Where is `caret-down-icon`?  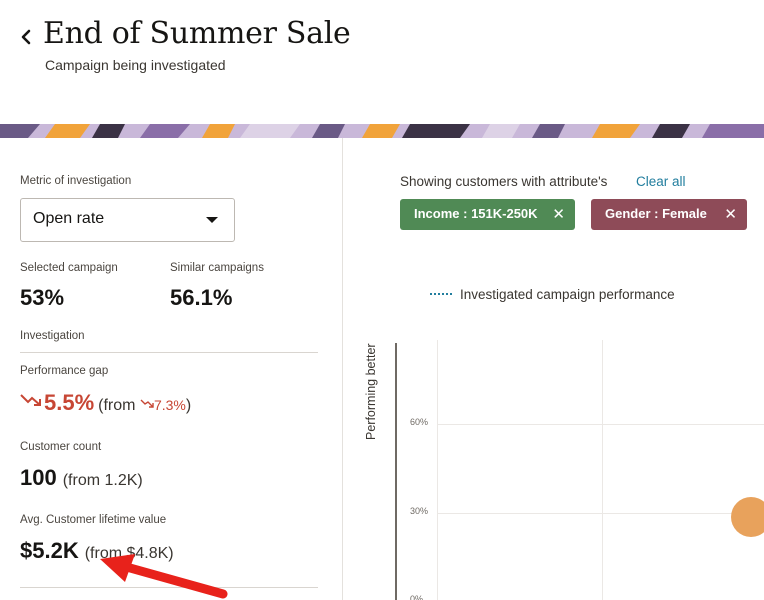 caret-down-icon is located at coordinates (212, 220).